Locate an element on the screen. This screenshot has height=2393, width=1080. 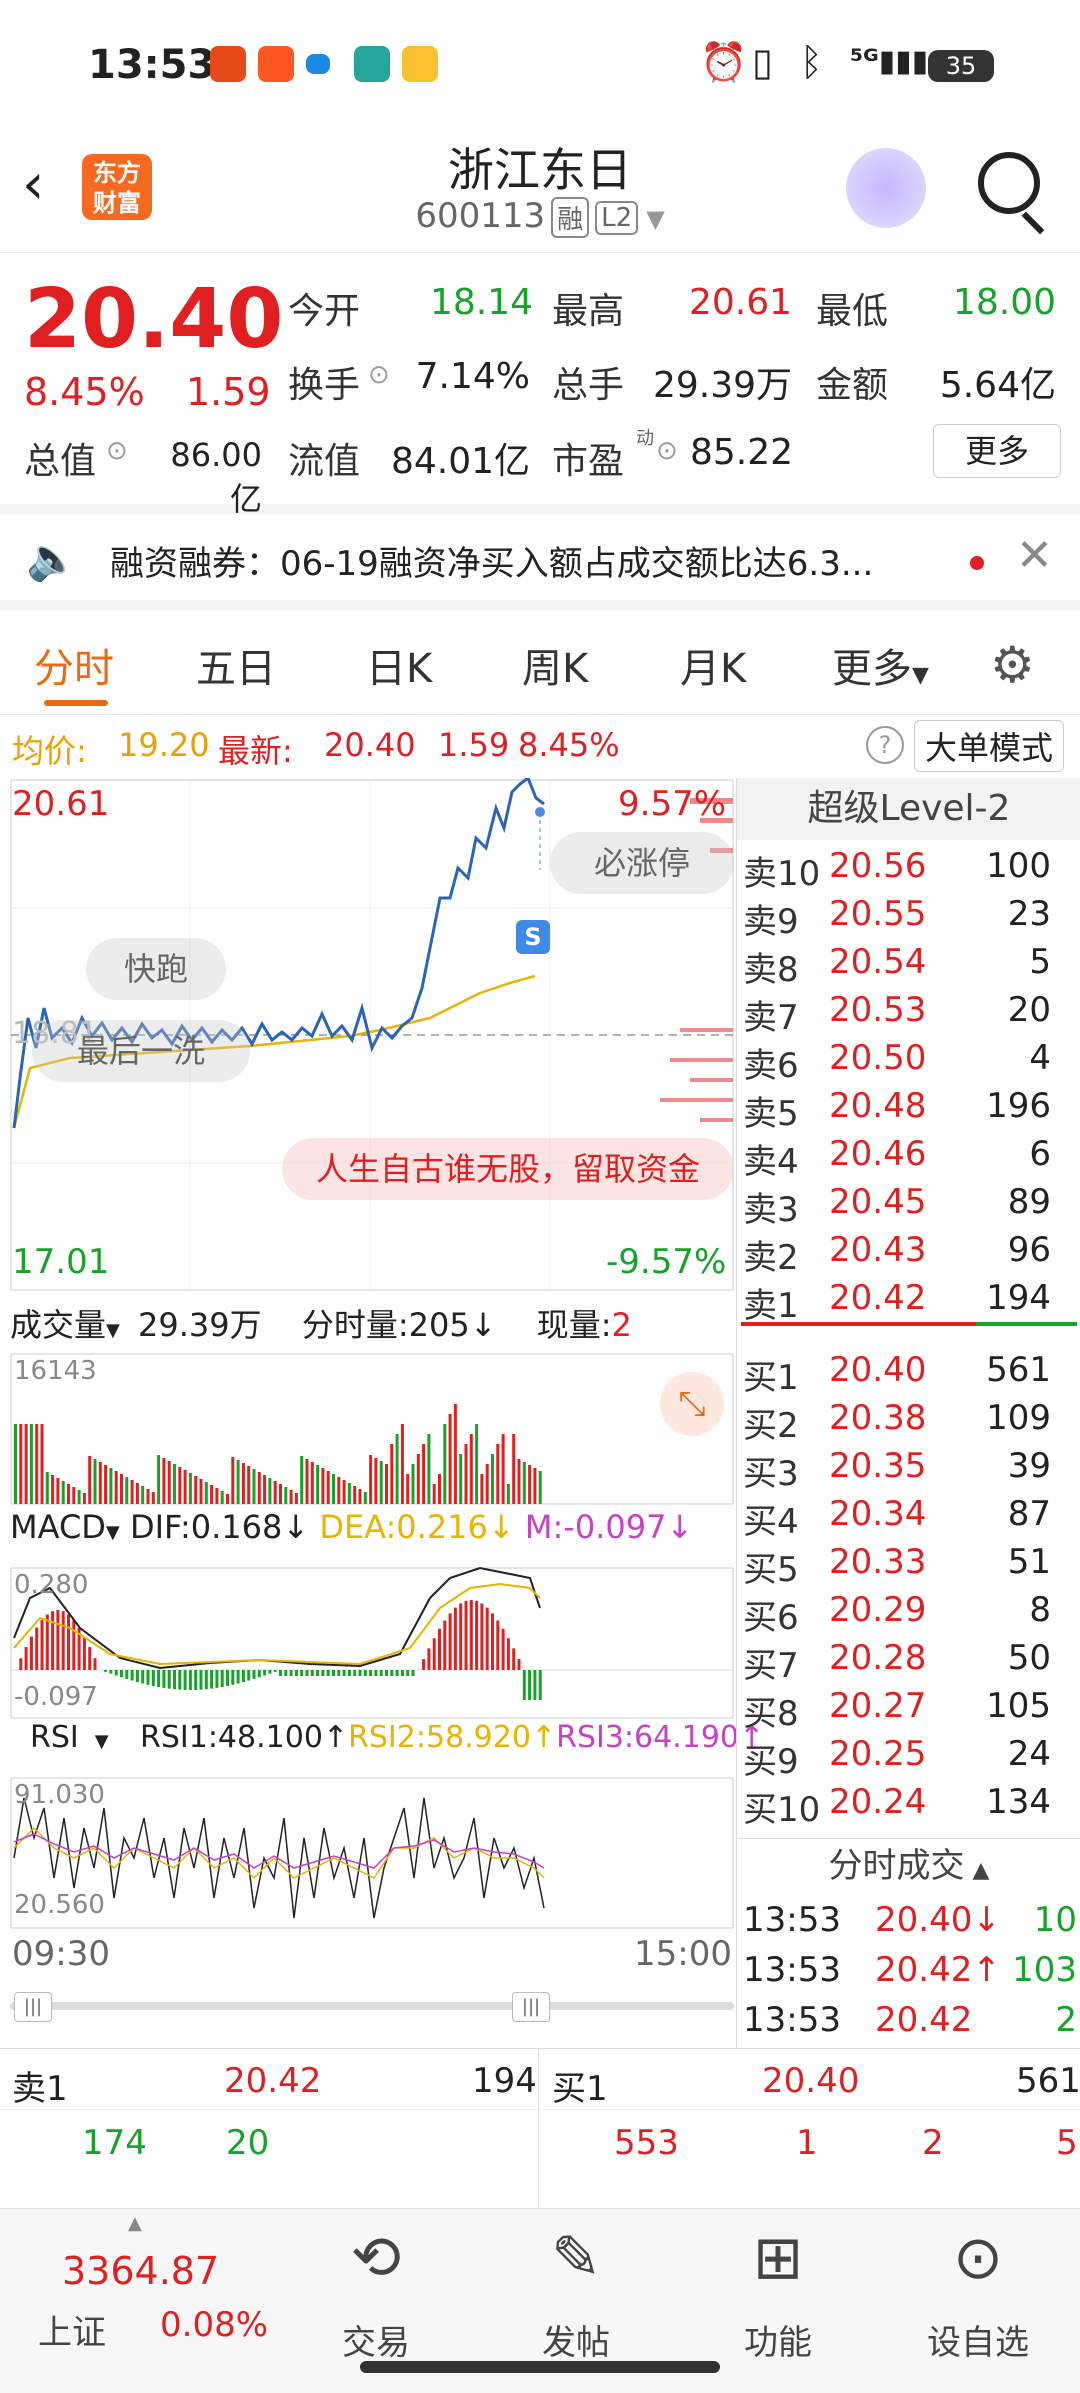
search-icon is located at coordinates (1009, 183).